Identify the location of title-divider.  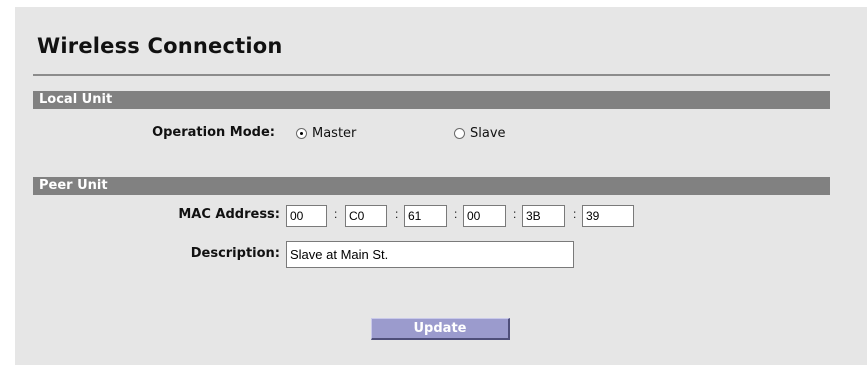
(431, 75).